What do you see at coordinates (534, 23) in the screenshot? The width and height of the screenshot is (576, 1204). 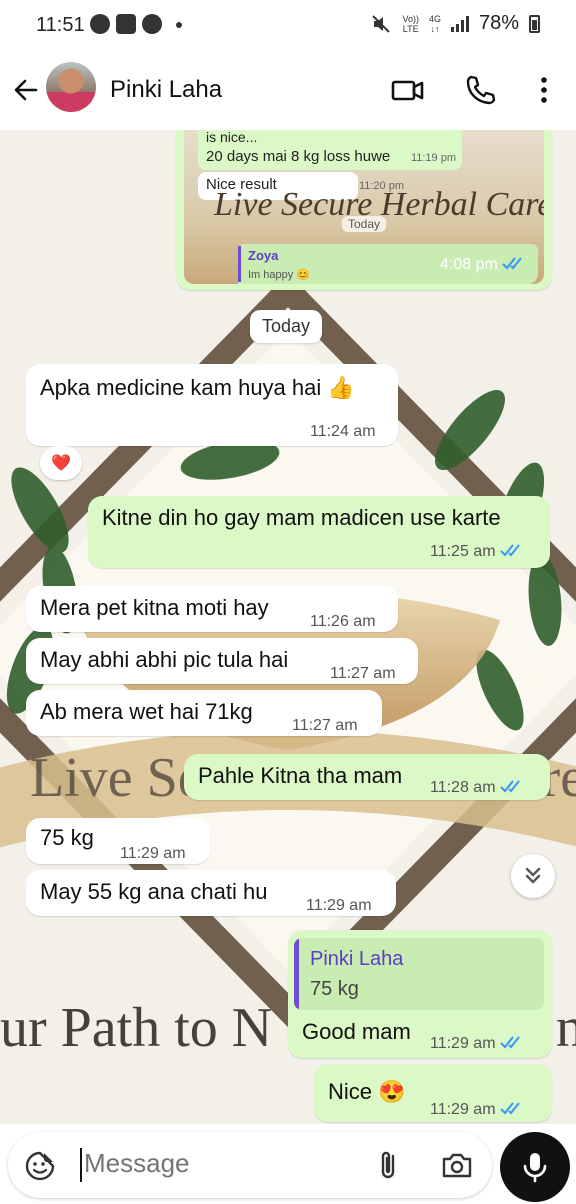 I see `battery-icon` at bounding box center [534, 23].